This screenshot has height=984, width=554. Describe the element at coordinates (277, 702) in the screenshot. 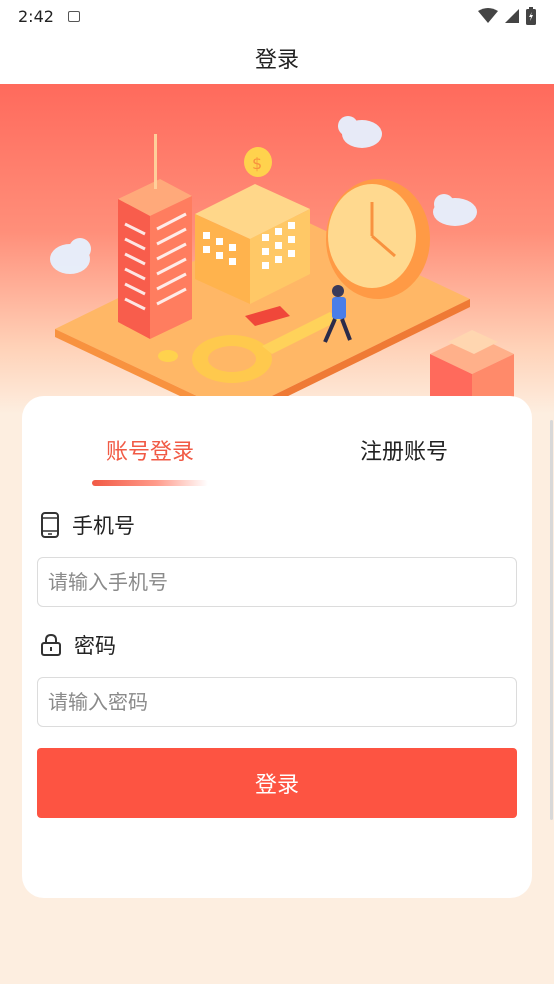

I see `password-input` at that location.